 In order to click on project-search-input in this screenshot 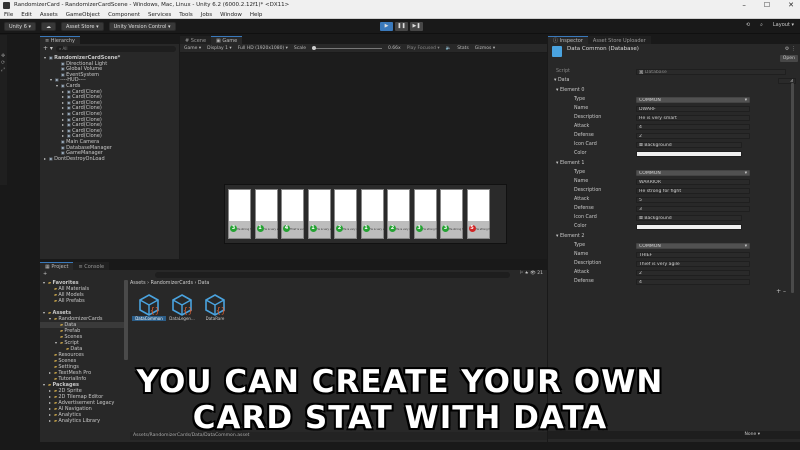, I will do `click(332, 275)`.